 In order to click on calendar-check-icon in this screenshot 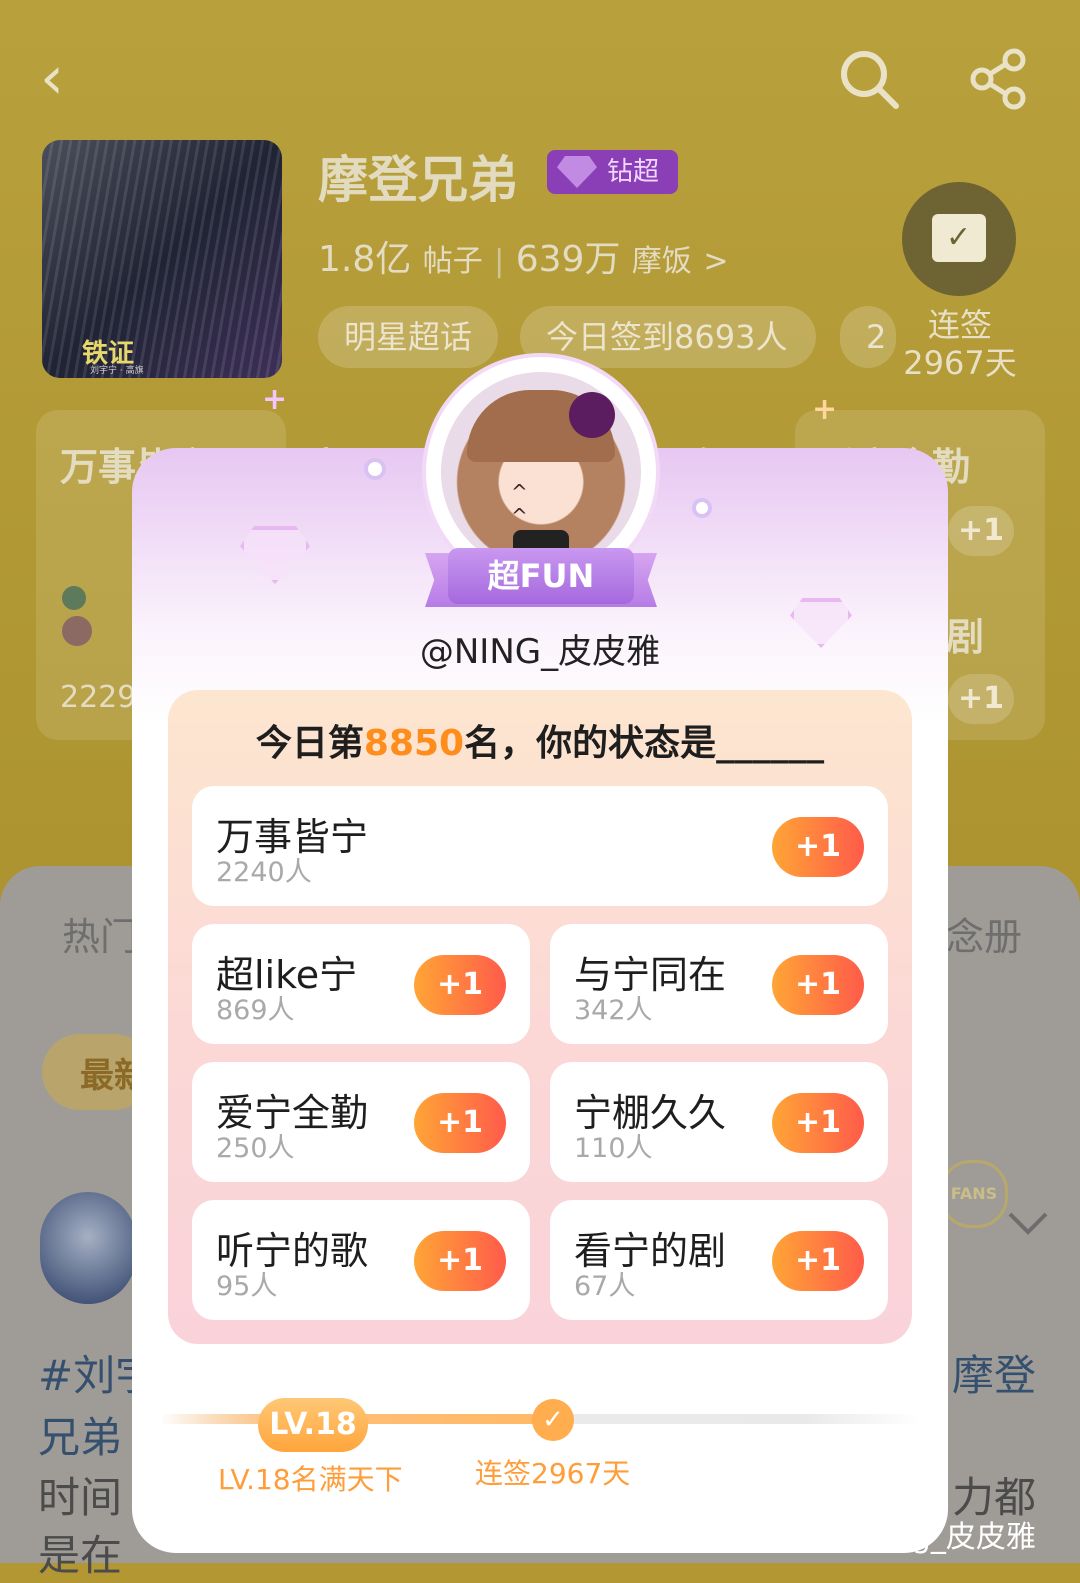, I will do `click(959, 238)`.